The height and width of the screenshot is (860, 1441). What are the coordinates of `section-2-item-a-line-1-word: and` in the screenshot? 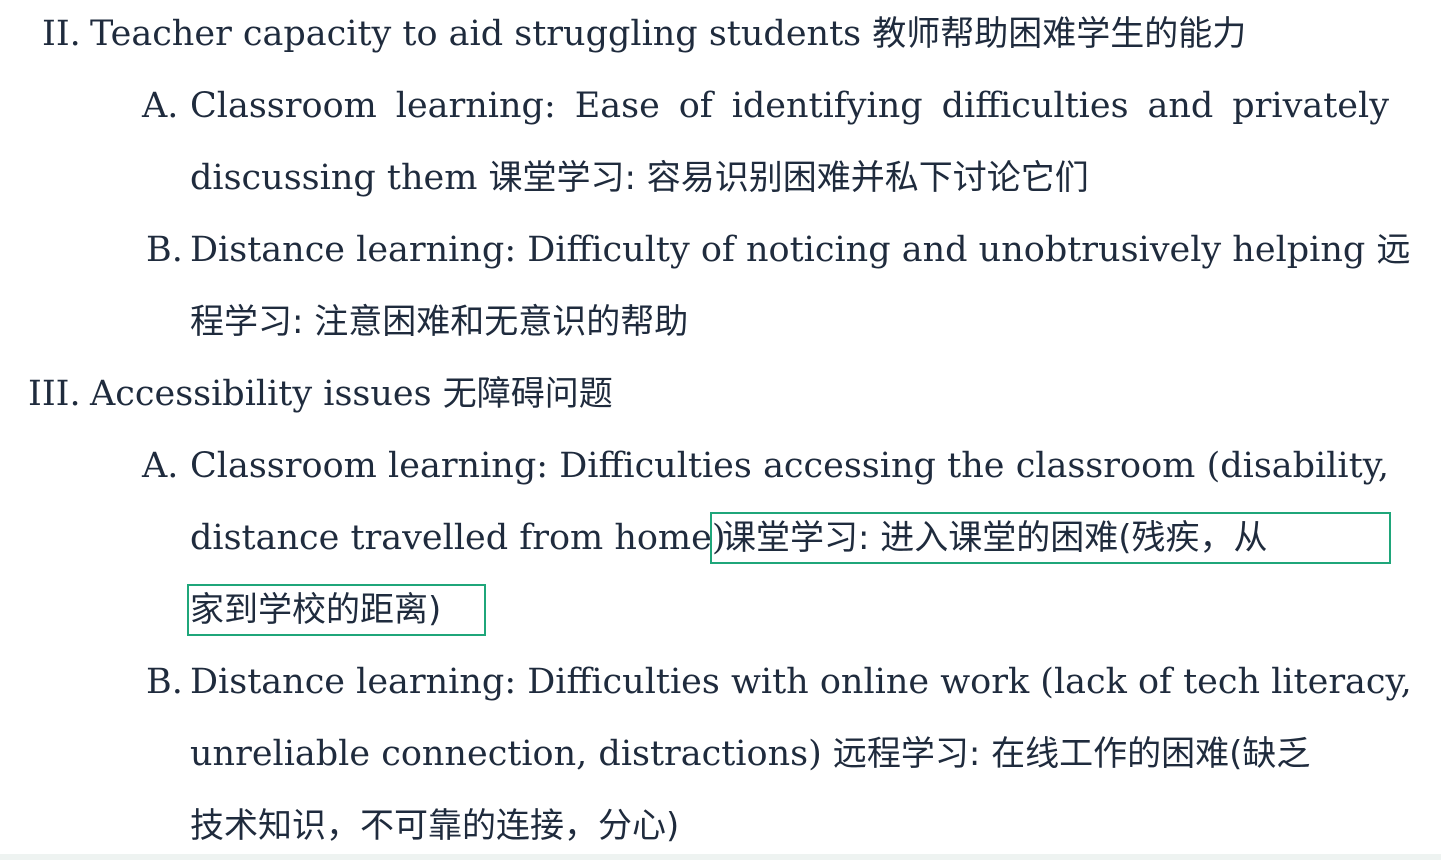 It's located at (1180, 106).